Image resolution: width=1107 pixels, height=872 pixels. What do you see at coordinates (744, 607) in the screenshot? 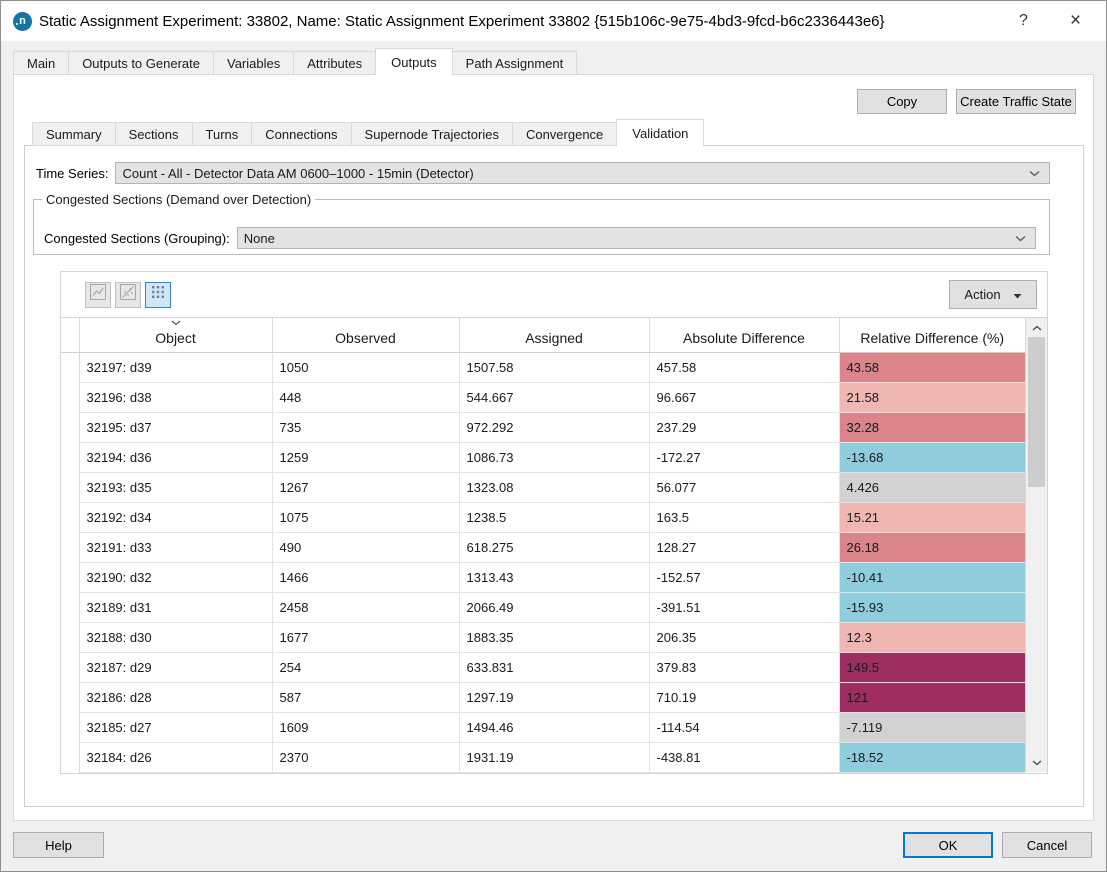
I see `cell-absolute-difference: -391.51` at bounding box center [744, 607].